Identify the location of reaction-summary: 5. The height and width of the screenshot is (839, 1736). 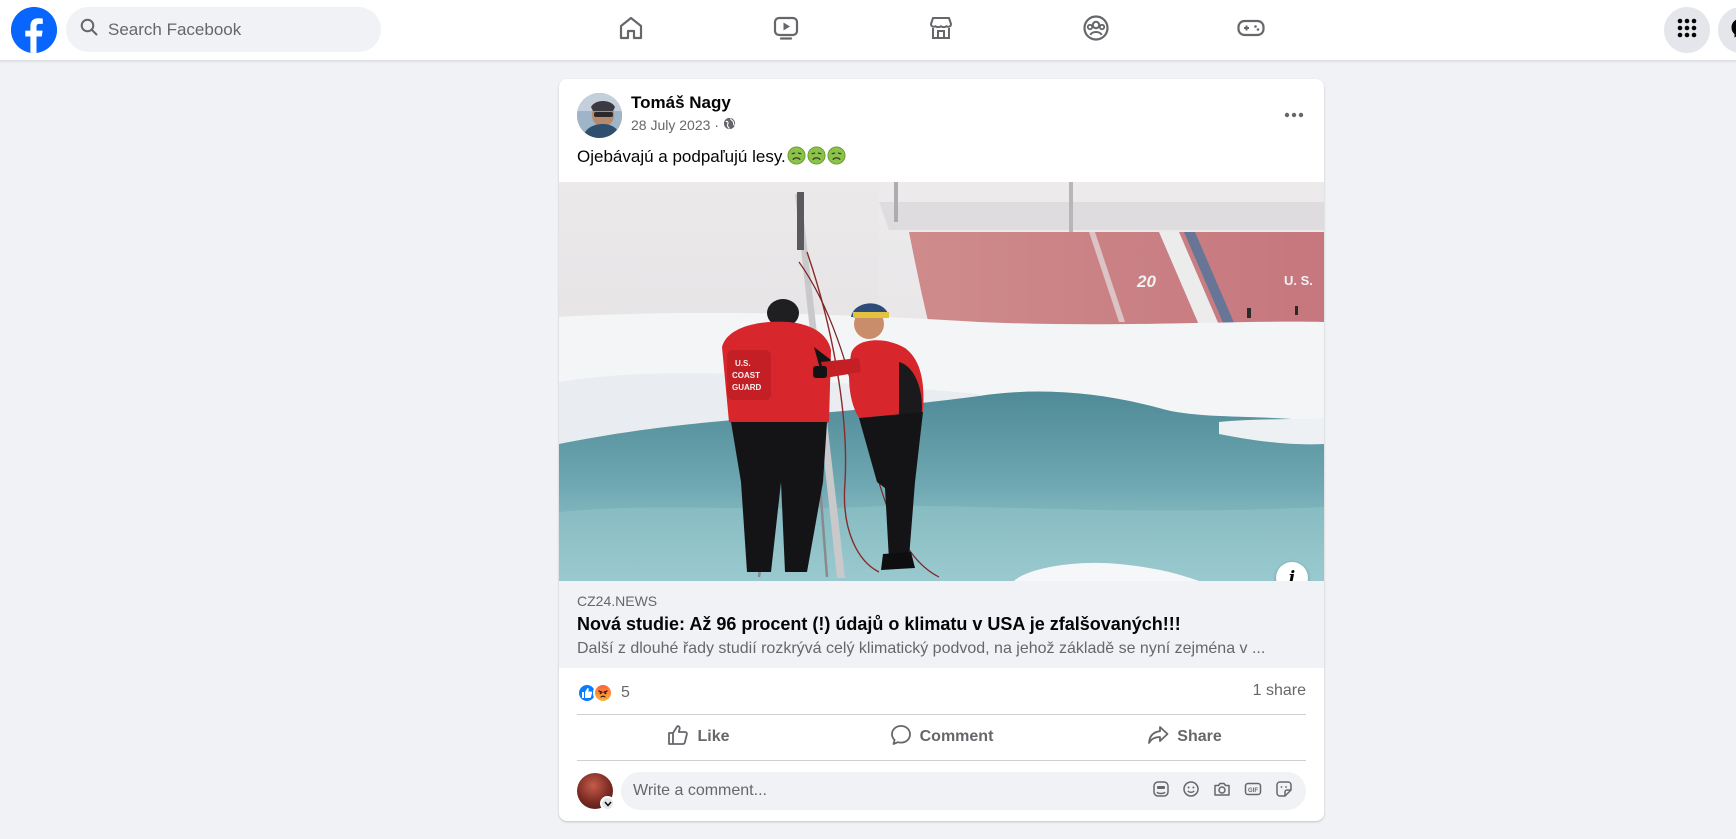
(603, 693).